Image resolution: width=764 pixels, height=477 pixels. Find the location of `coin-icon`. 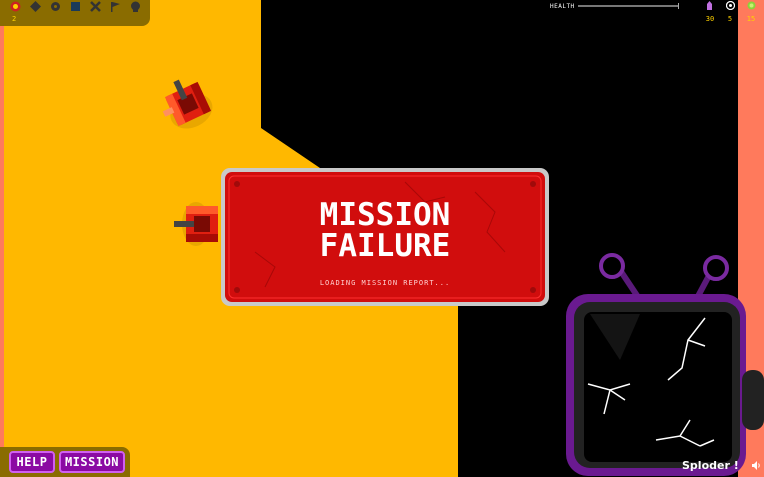

coin-icon is located at coordinates (751, 5).